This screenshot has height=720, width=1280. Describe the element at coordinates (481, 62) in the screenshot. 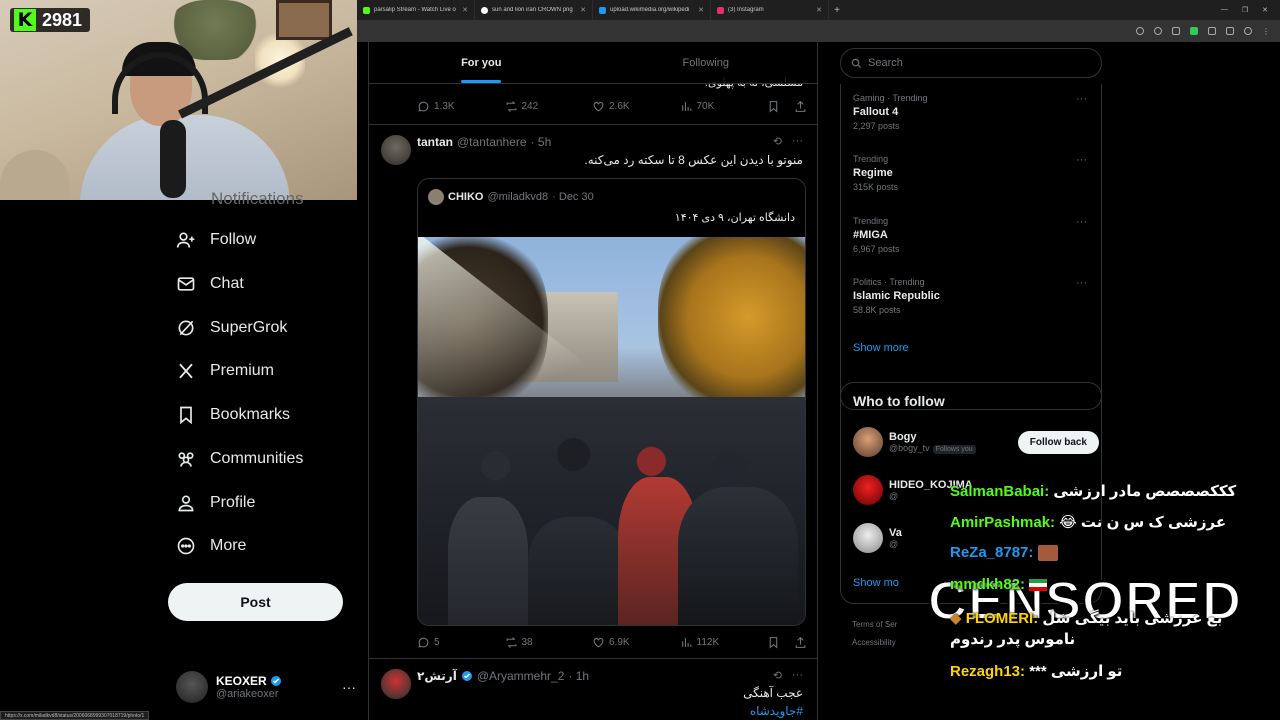

I see `tab-for-you: For you` at that location.